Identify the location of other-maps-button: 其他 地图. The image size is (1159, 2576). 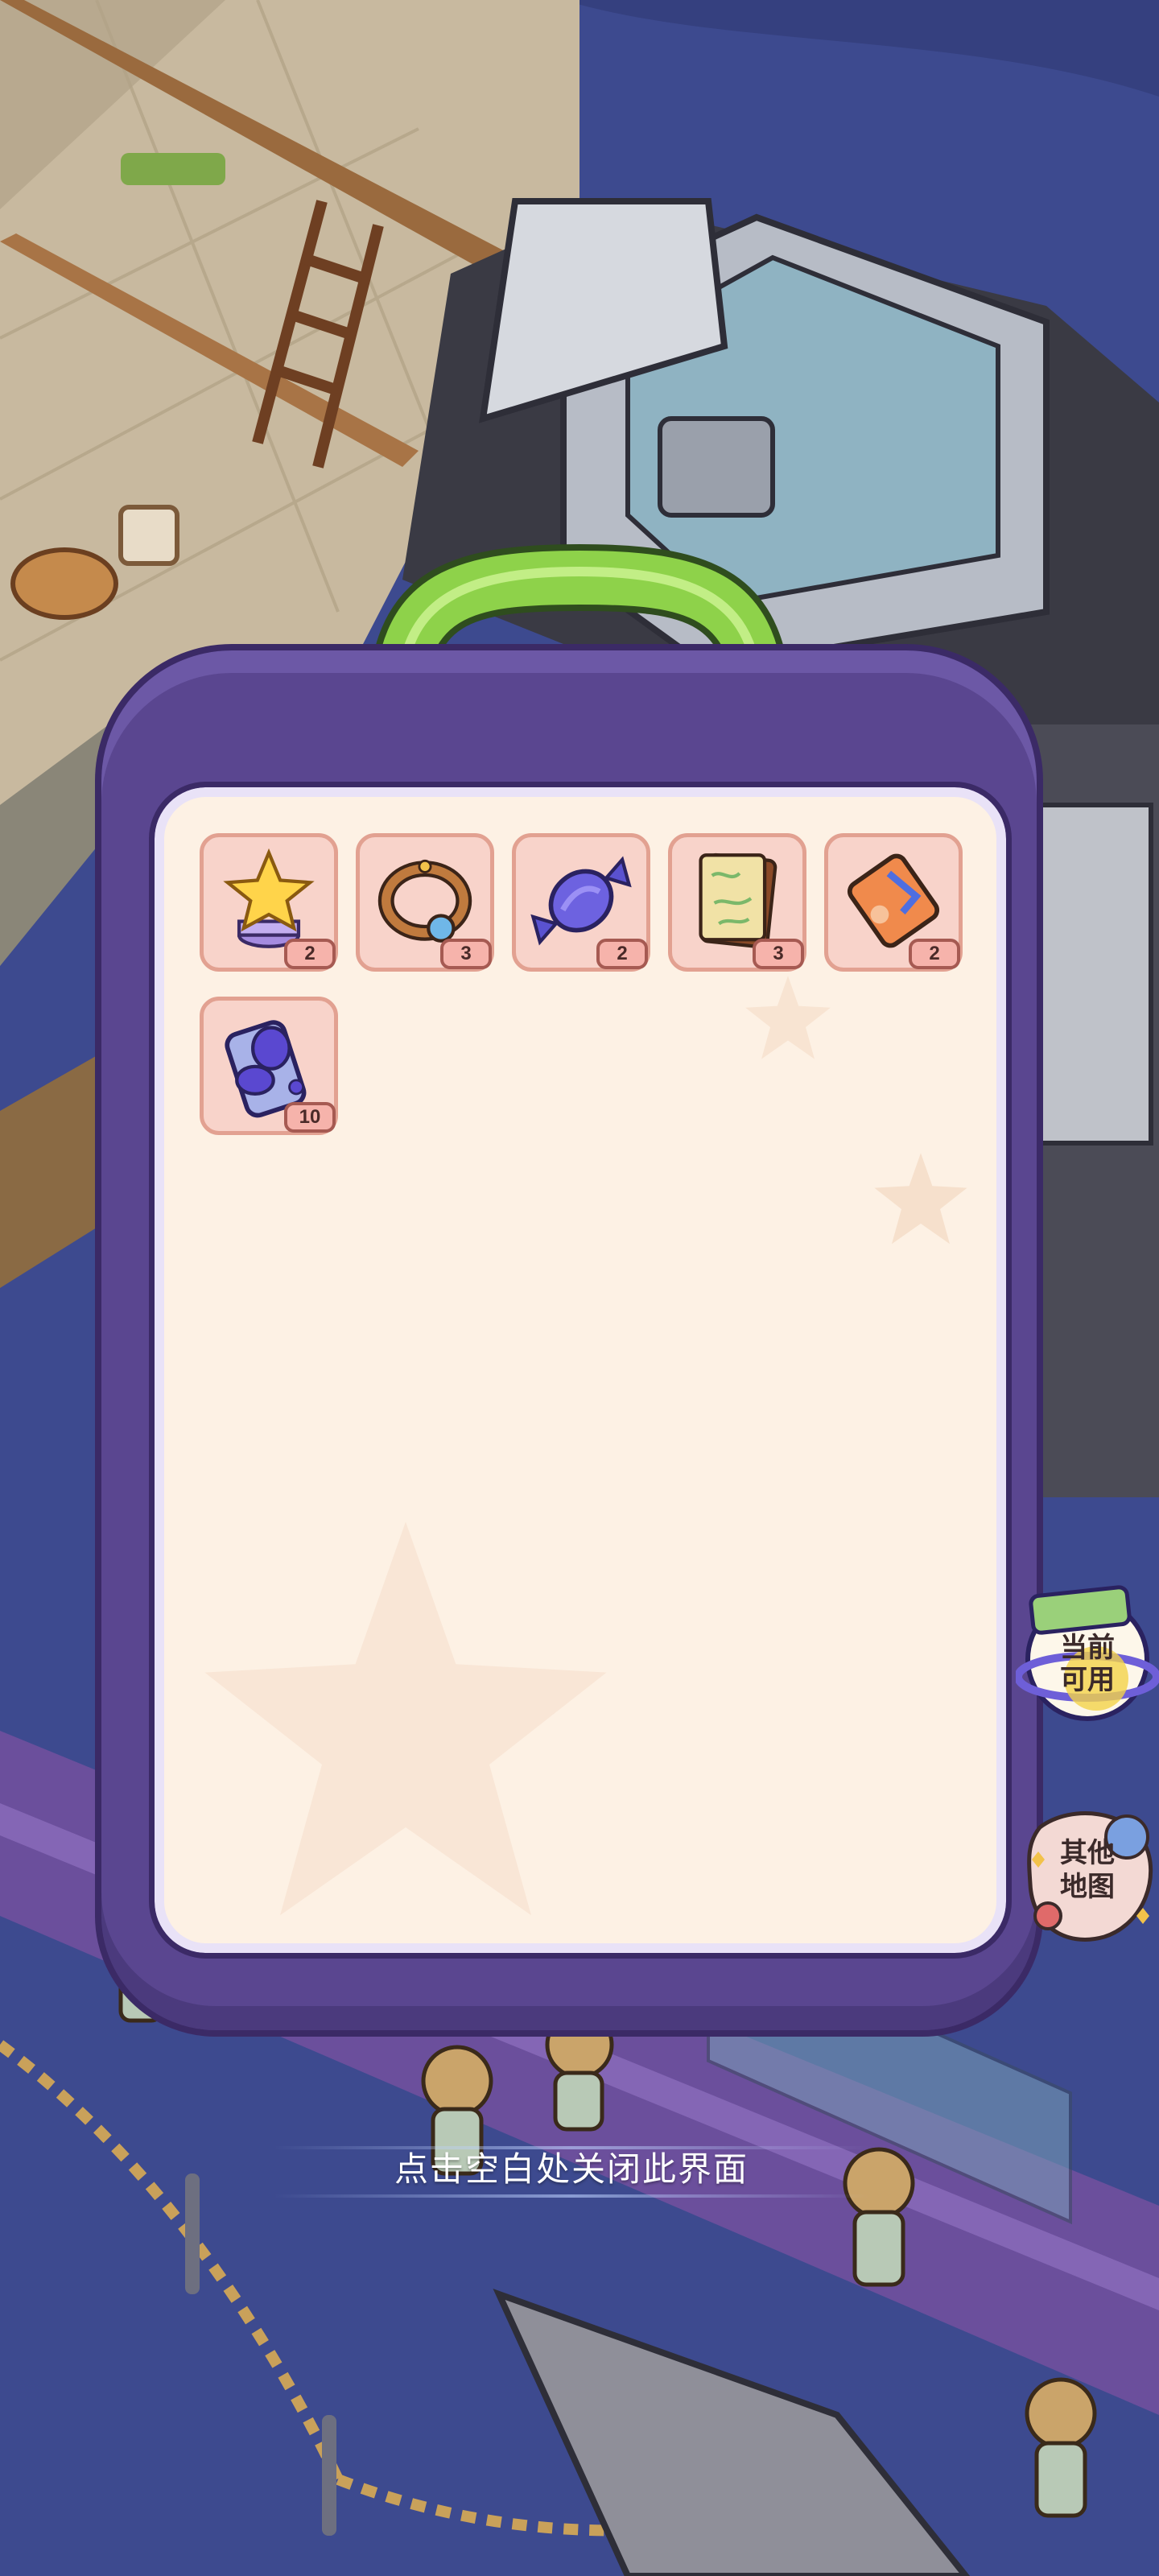
(1087, 1875).